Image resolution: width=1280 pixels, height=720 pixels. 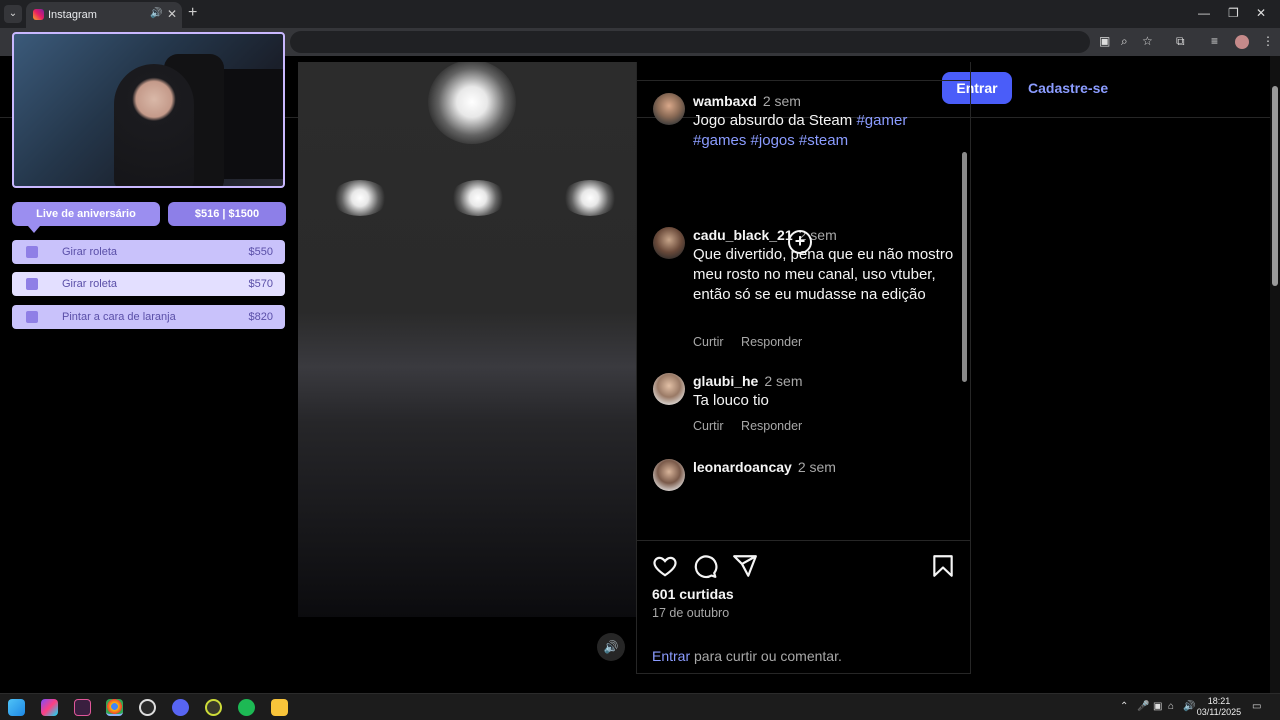 I want to click on reward-price: $820, so click(x=260, y=317).